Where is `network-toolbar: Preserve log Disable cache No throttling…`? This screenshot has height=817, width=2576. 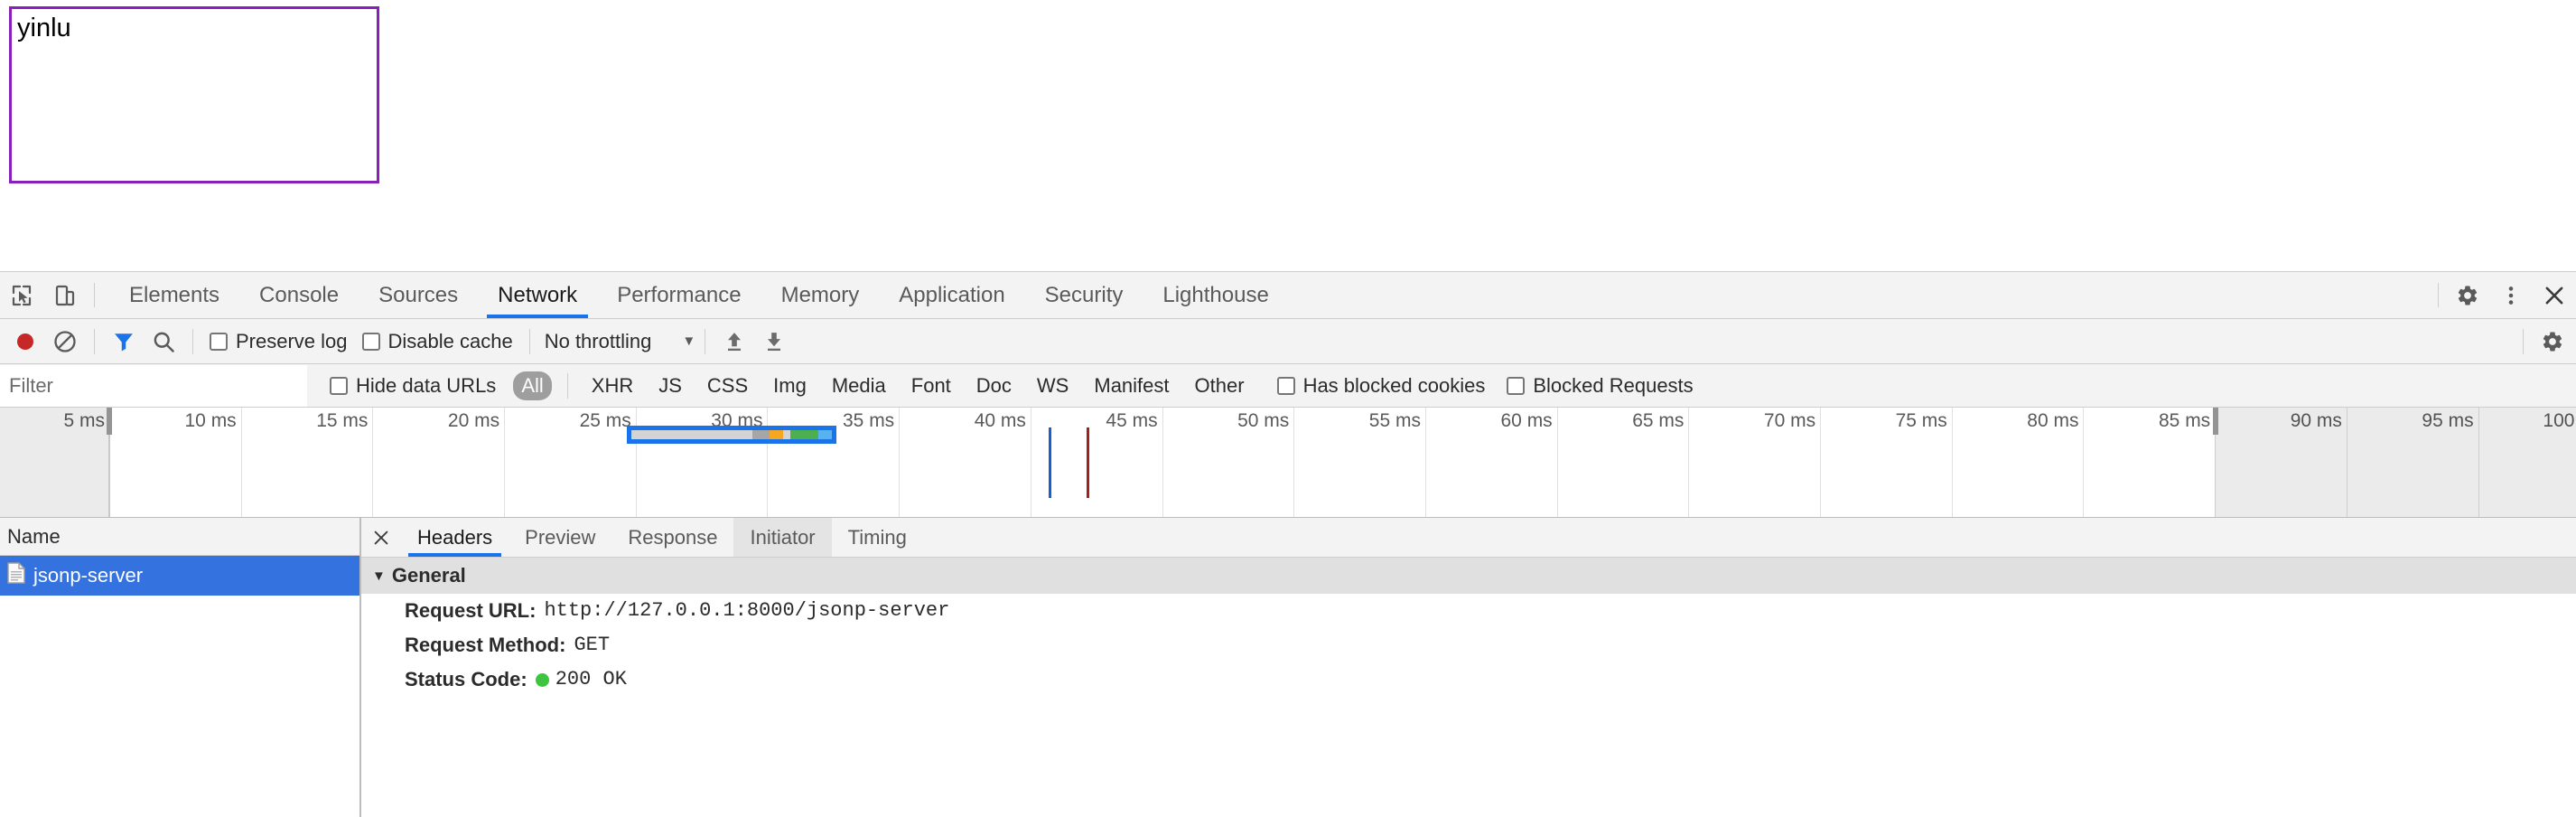
network-toolbar: Preserve log Disable cache No throttling… is located at coordinates (1288, 341).